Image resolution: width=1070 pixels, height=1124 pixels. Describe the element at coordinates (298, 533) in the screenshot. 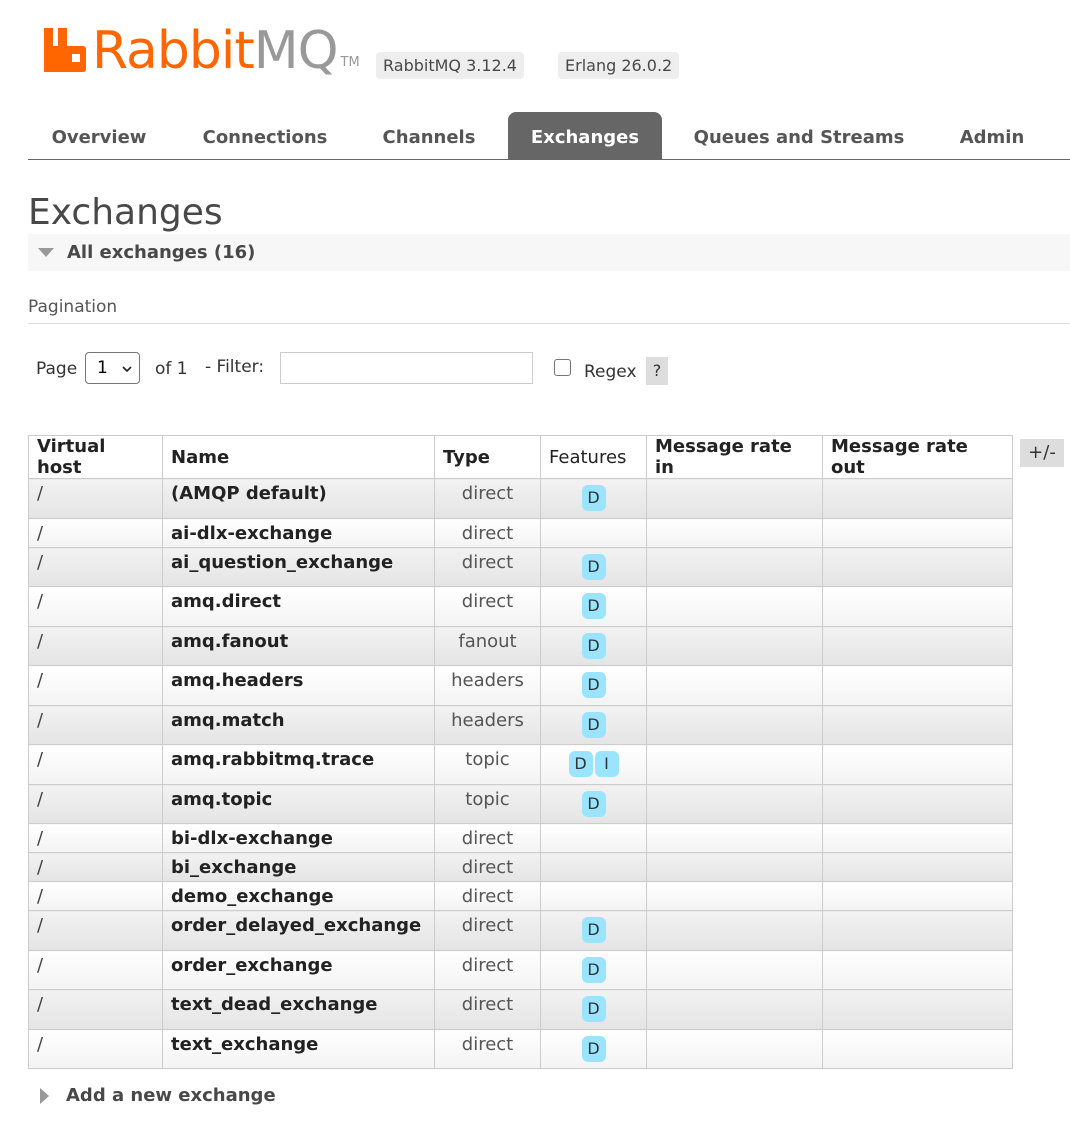

I see `cell-exchange-name-link: ai-dlx-exchange` at that location.